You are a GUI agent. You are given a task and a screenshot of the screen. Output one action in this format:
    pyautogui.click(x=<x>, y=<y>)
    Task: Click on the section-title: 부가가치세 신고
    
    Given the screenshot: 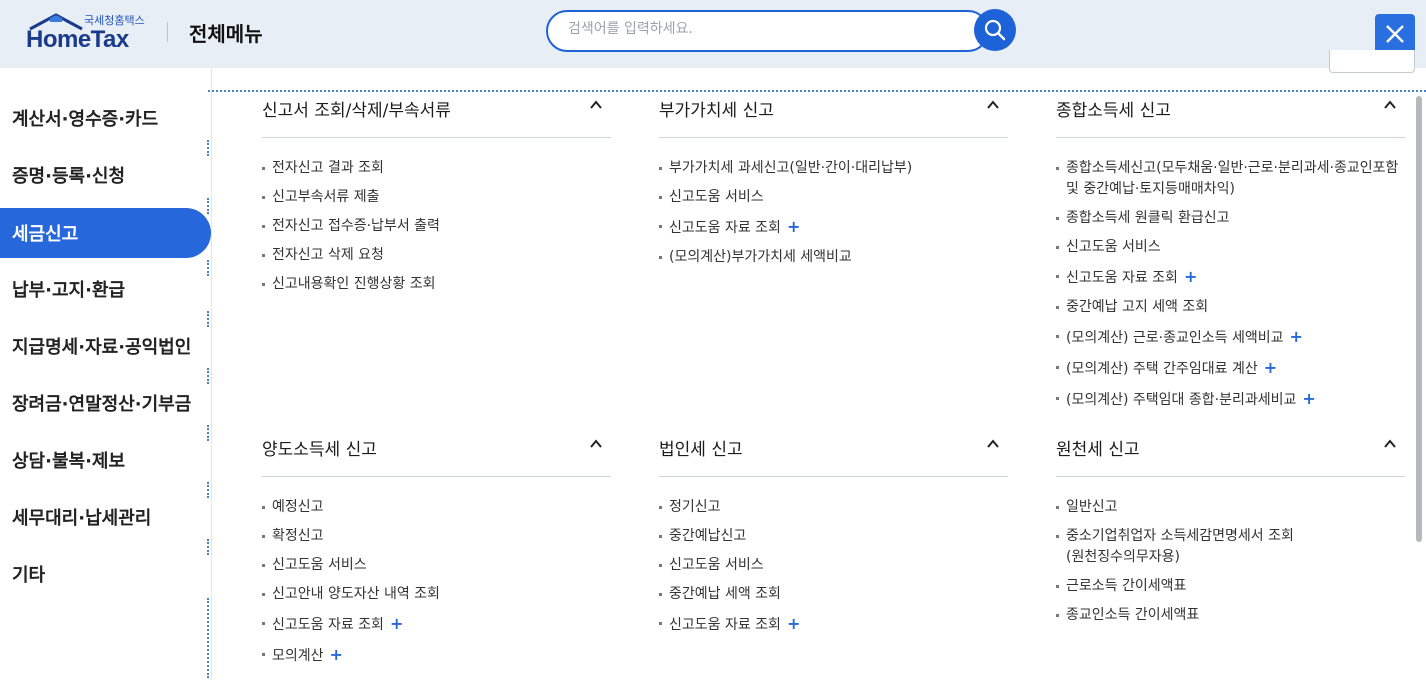 What is the action you would take?
    pyautogui.click(x=716, y=111)
    